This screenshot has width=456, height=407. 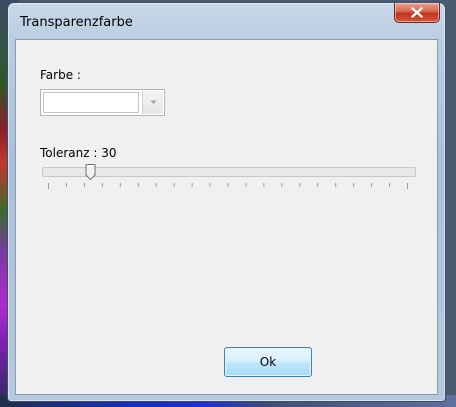 I want to click on title-bar: Transparenzfarbe, so click(x=226, y=21).